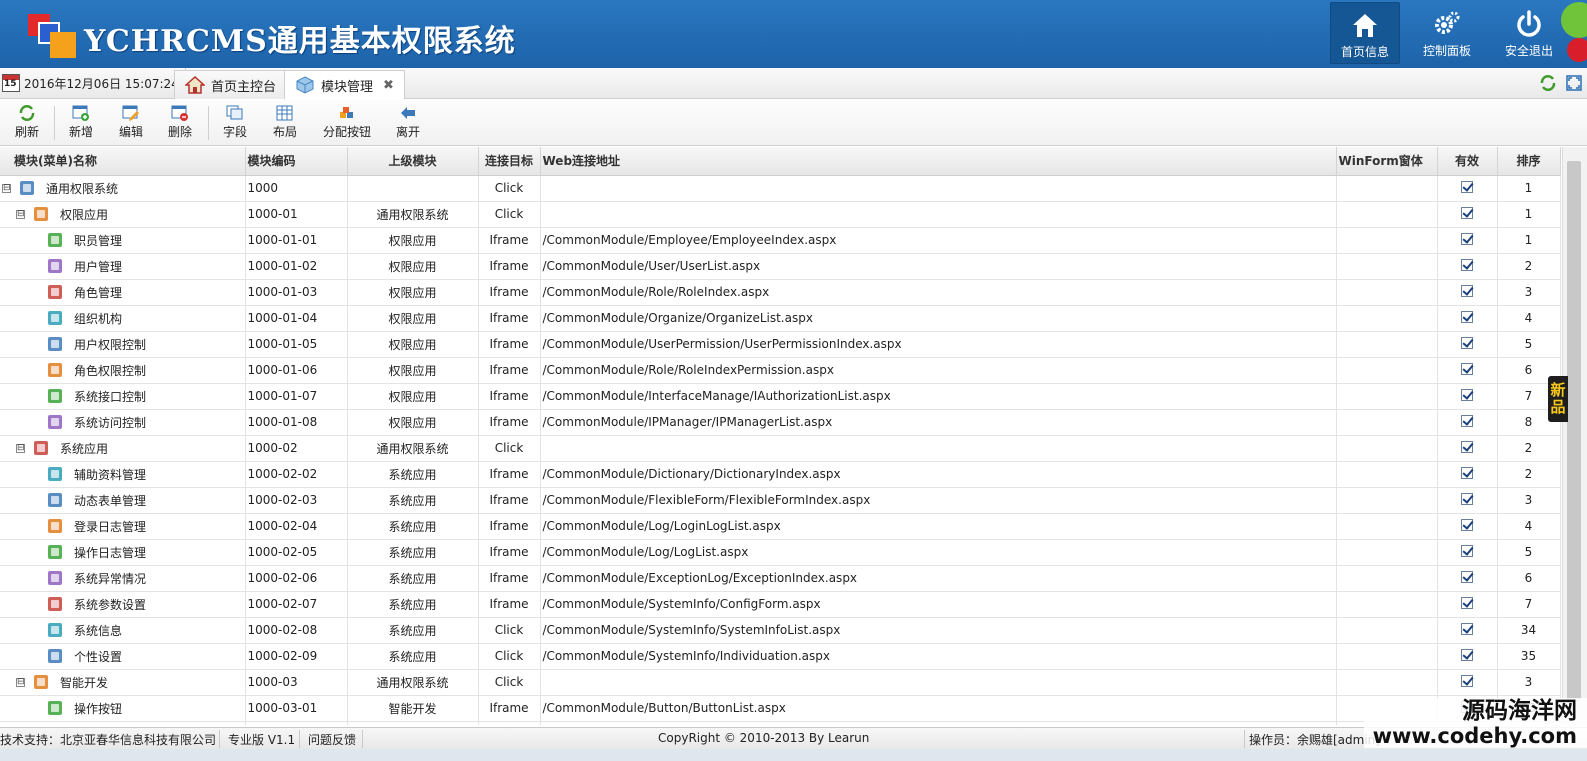 The image size is (1587, 761). Describe the element at coordinates (408, 122) in the screenshot. I see `leave-button: 离开` at that location.